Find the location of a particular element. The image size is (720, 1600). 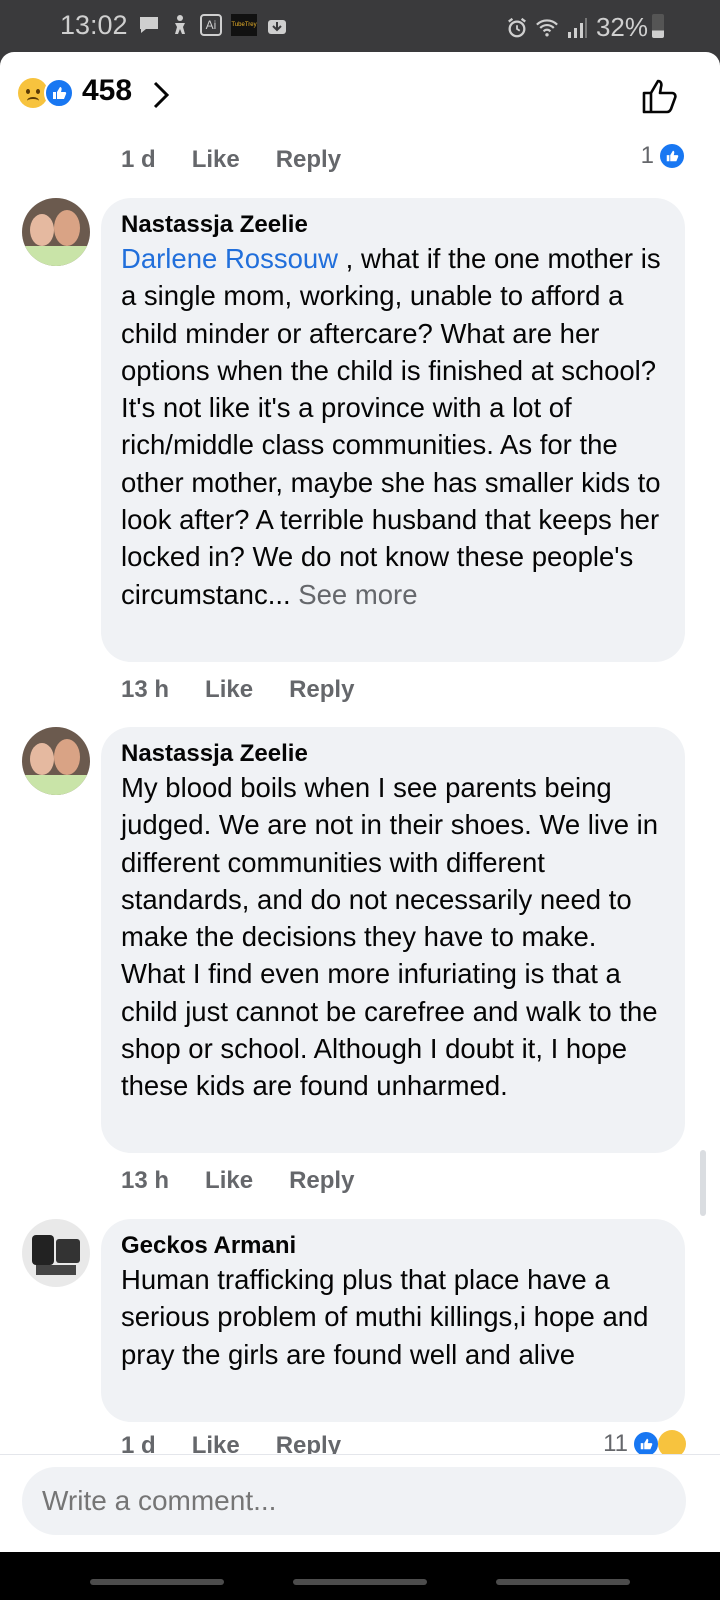

nav-home is located at coordinates (360, 1582).